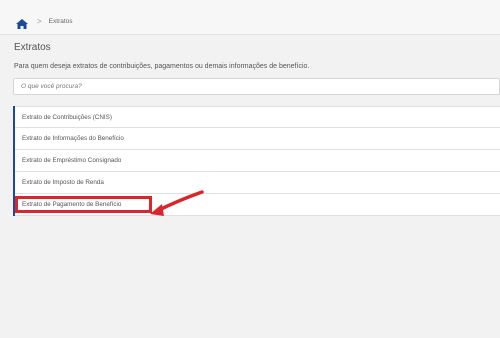 The height and width of the screenshot is (338, 500). What do you see at coordinates (250, 21) in the screenshot?
I see `breadcrumb: > Extratos` at bounding box center [250, 21].